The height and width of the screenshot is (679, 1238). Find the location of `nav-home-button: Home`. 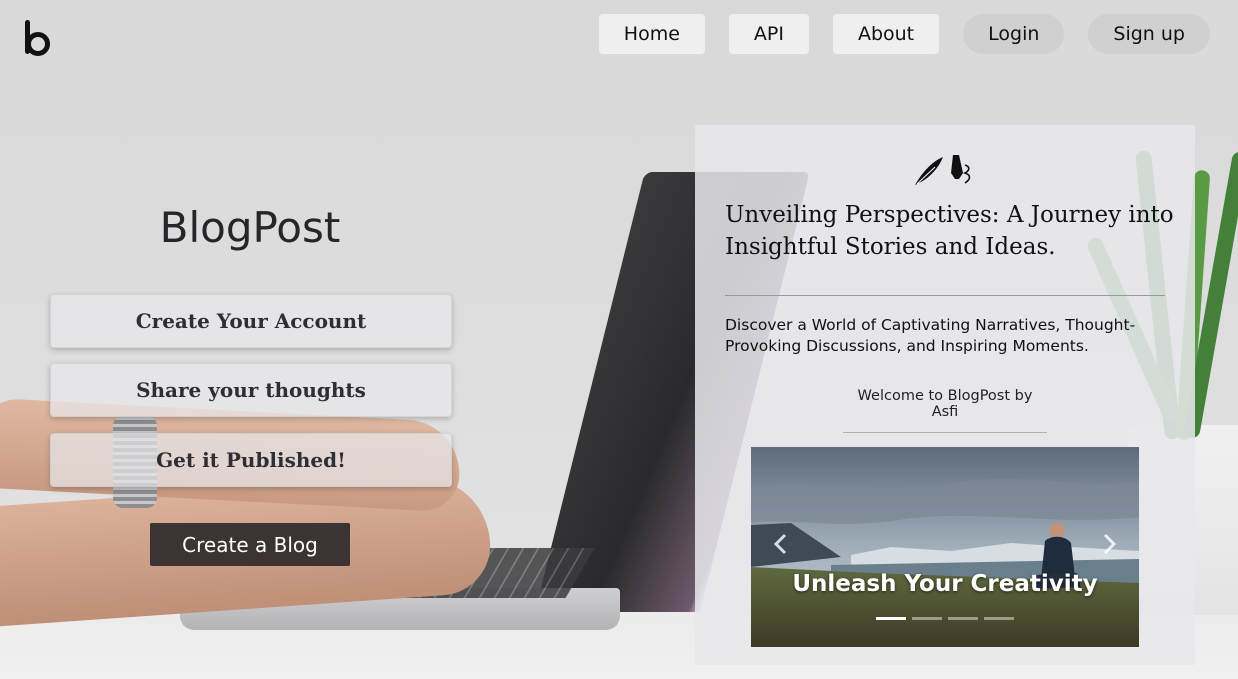

nav-home-button: Home is located at coordinates (651, 34).